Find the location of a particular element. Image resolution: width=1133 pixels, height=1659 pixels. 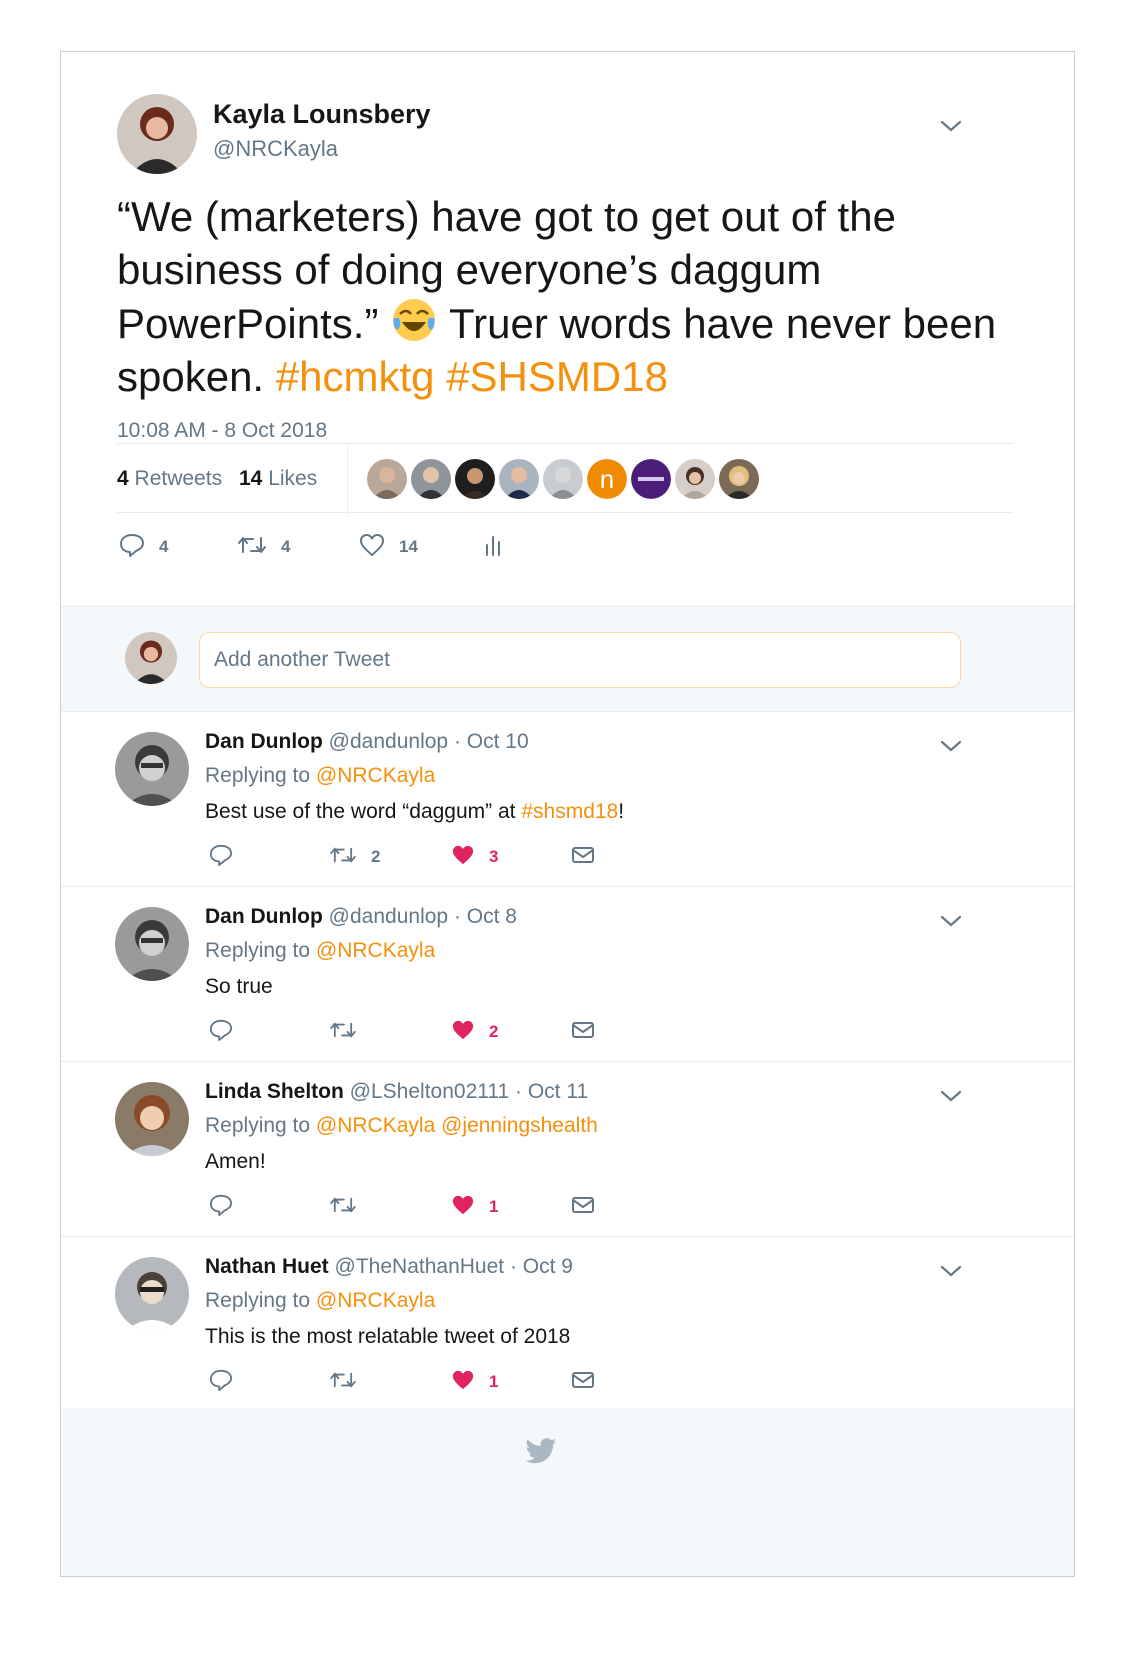

analytics-button is located at coordinates (493, 547).